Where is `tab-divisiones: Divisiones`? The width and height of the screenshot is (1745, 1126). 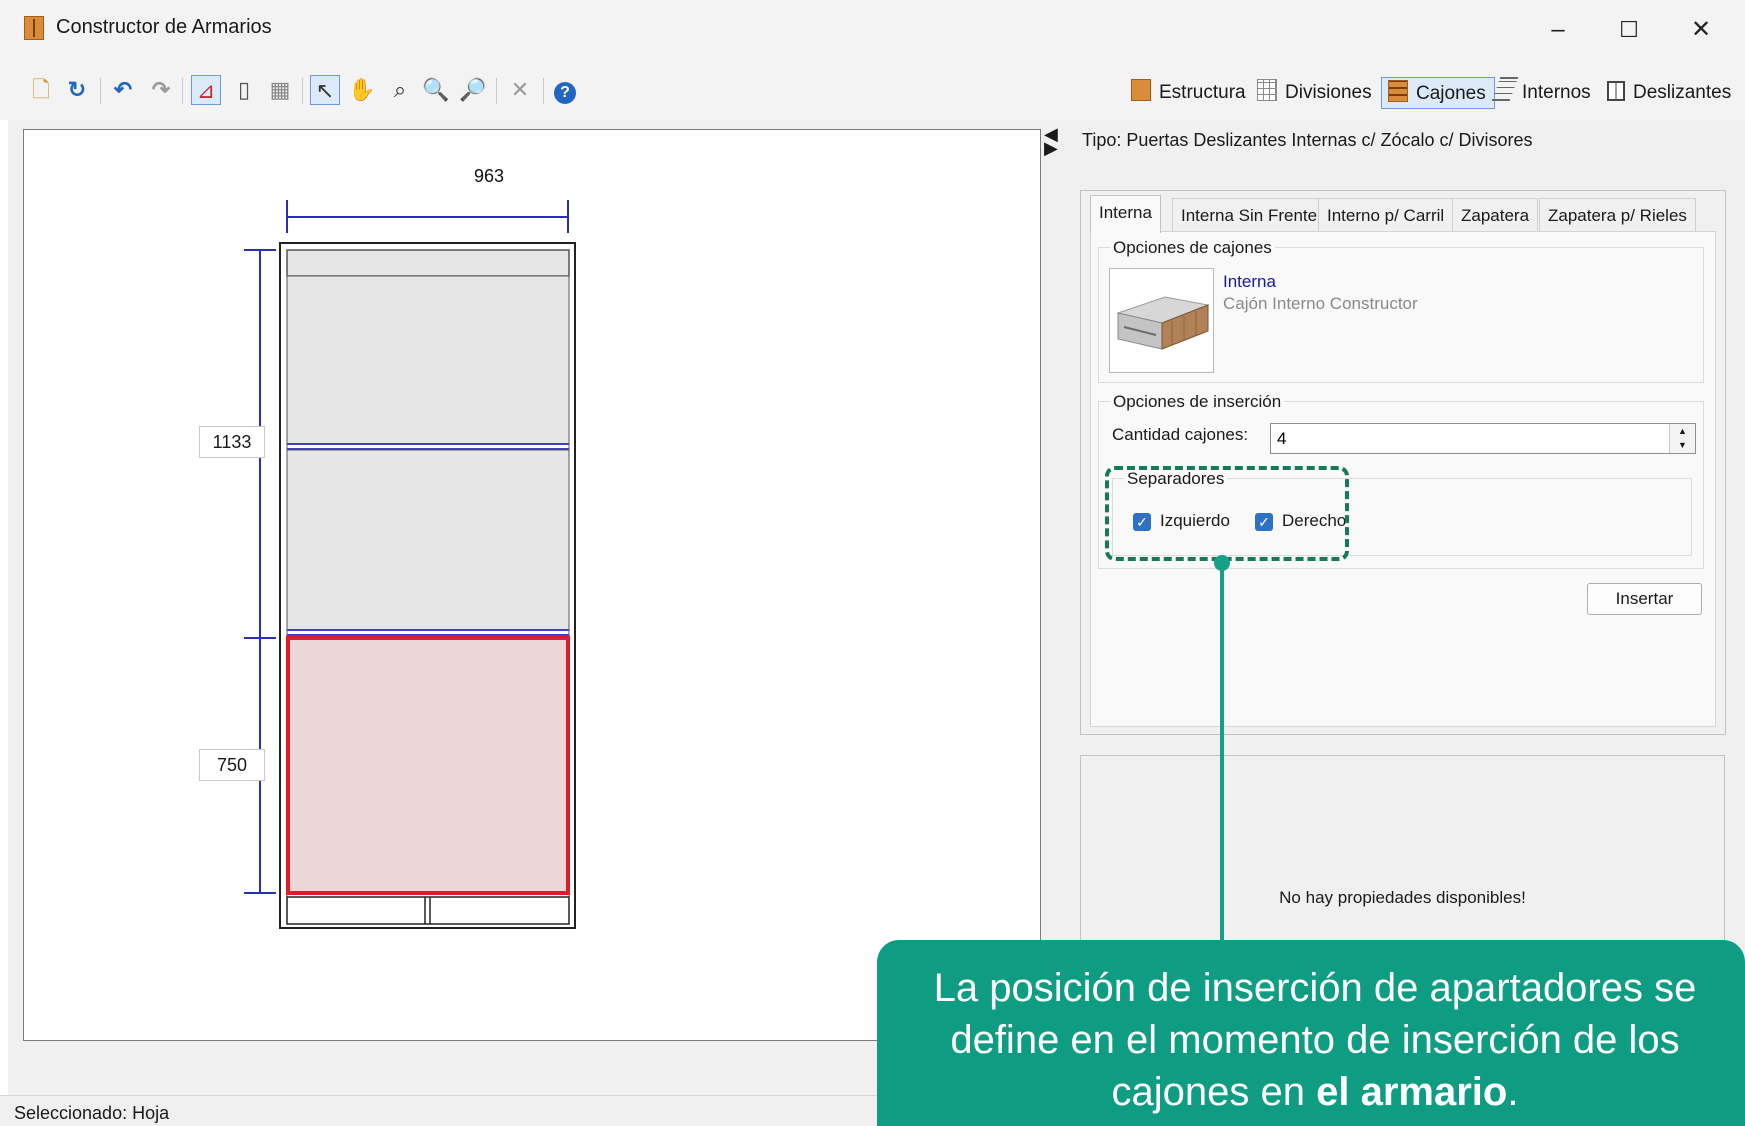 tab-divisiones: Divisiones is located at coordinates (1314, 93).